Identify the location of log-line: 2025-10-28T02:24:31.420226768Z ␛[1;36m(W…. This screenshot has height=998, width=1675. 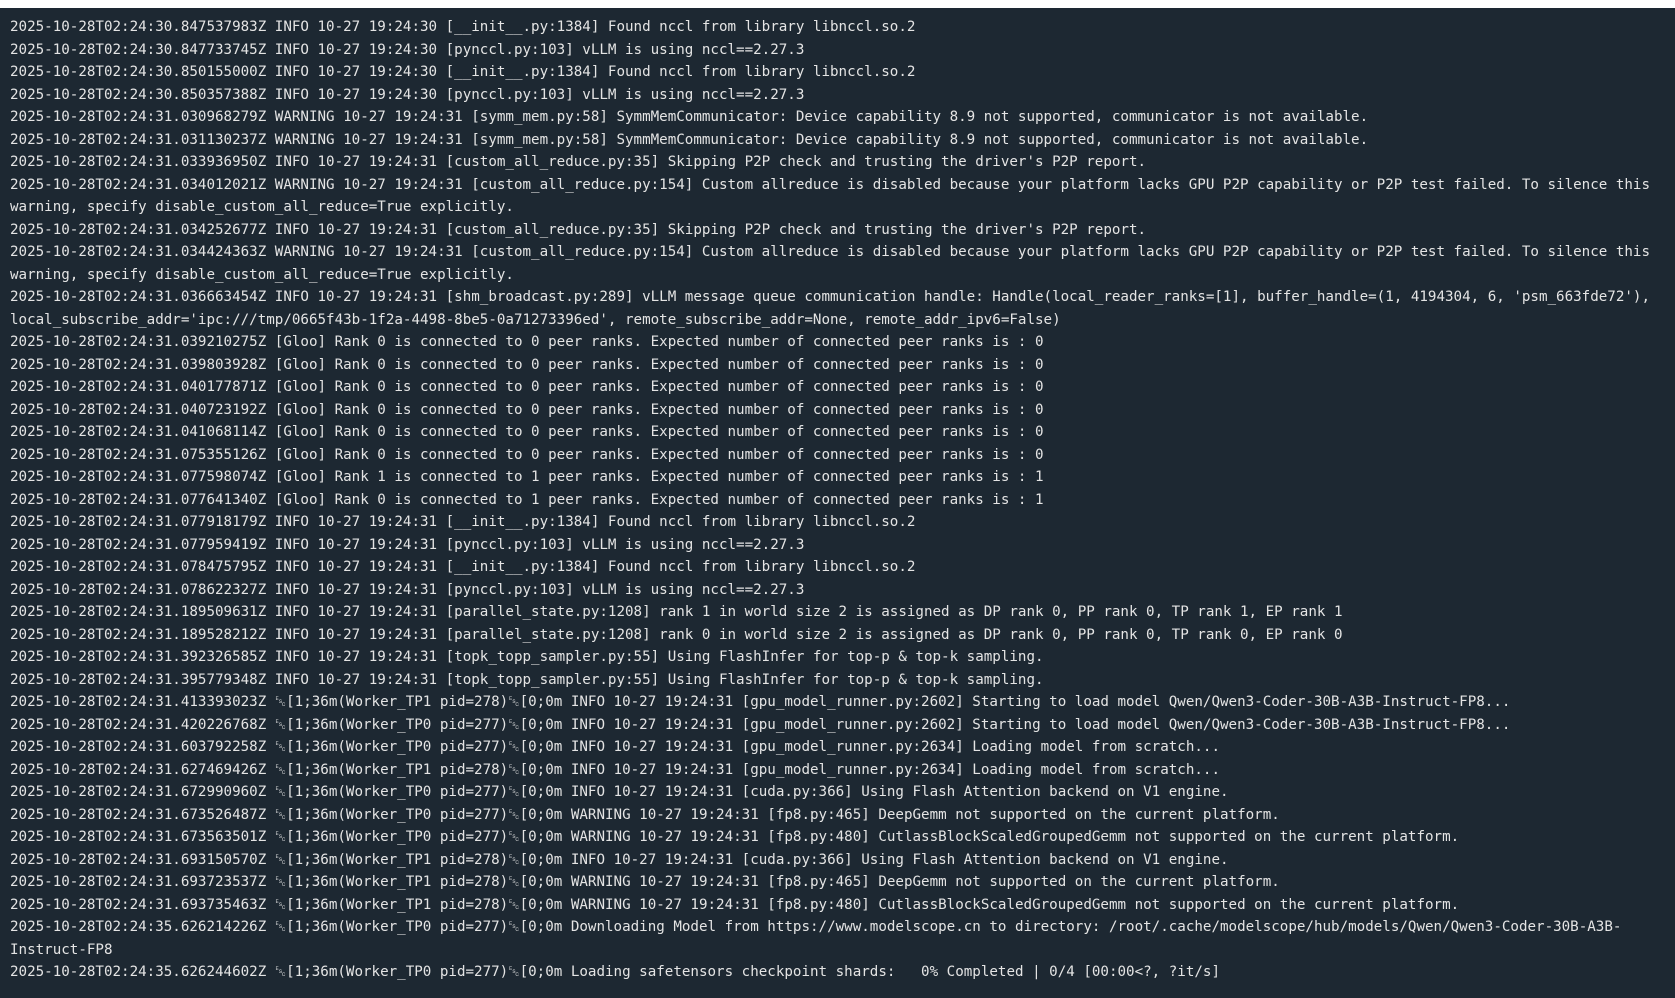
(760, 724).